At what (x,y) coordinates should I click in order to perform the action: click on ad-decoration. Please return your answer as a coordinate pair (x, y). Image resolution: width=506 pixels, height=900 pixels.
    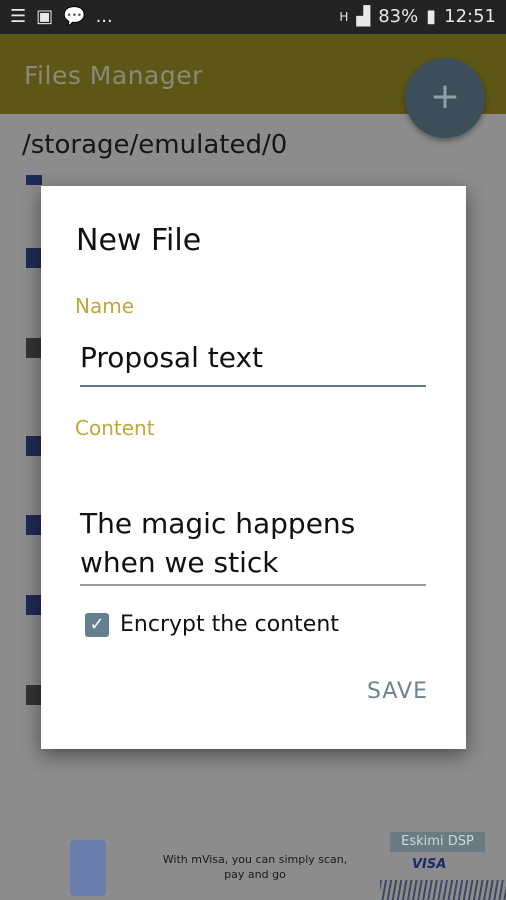
    Looking at the image, I should click on (443, 890).